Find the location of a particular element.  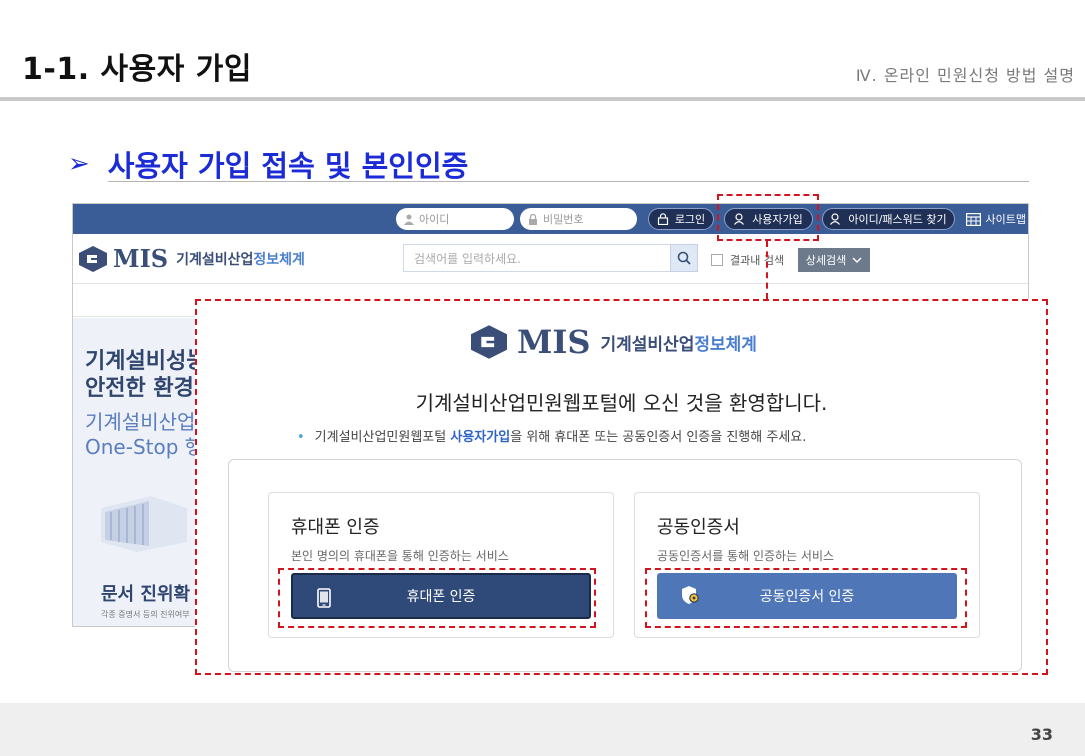

advanced-search-label: 상세검색 is located at coordinates (826, 260).